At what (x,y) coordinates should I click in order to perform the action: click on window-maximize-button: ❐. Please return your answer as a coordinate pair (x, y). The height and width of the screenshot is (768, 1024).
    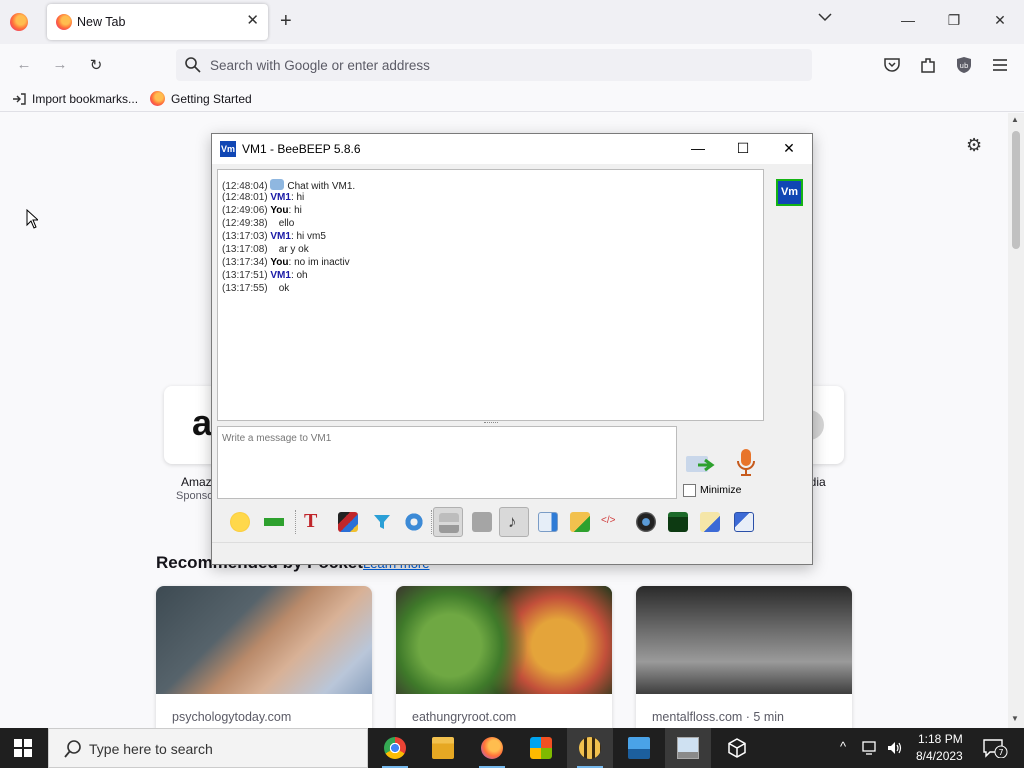
    Looking at the image, I should click on (954, 20).